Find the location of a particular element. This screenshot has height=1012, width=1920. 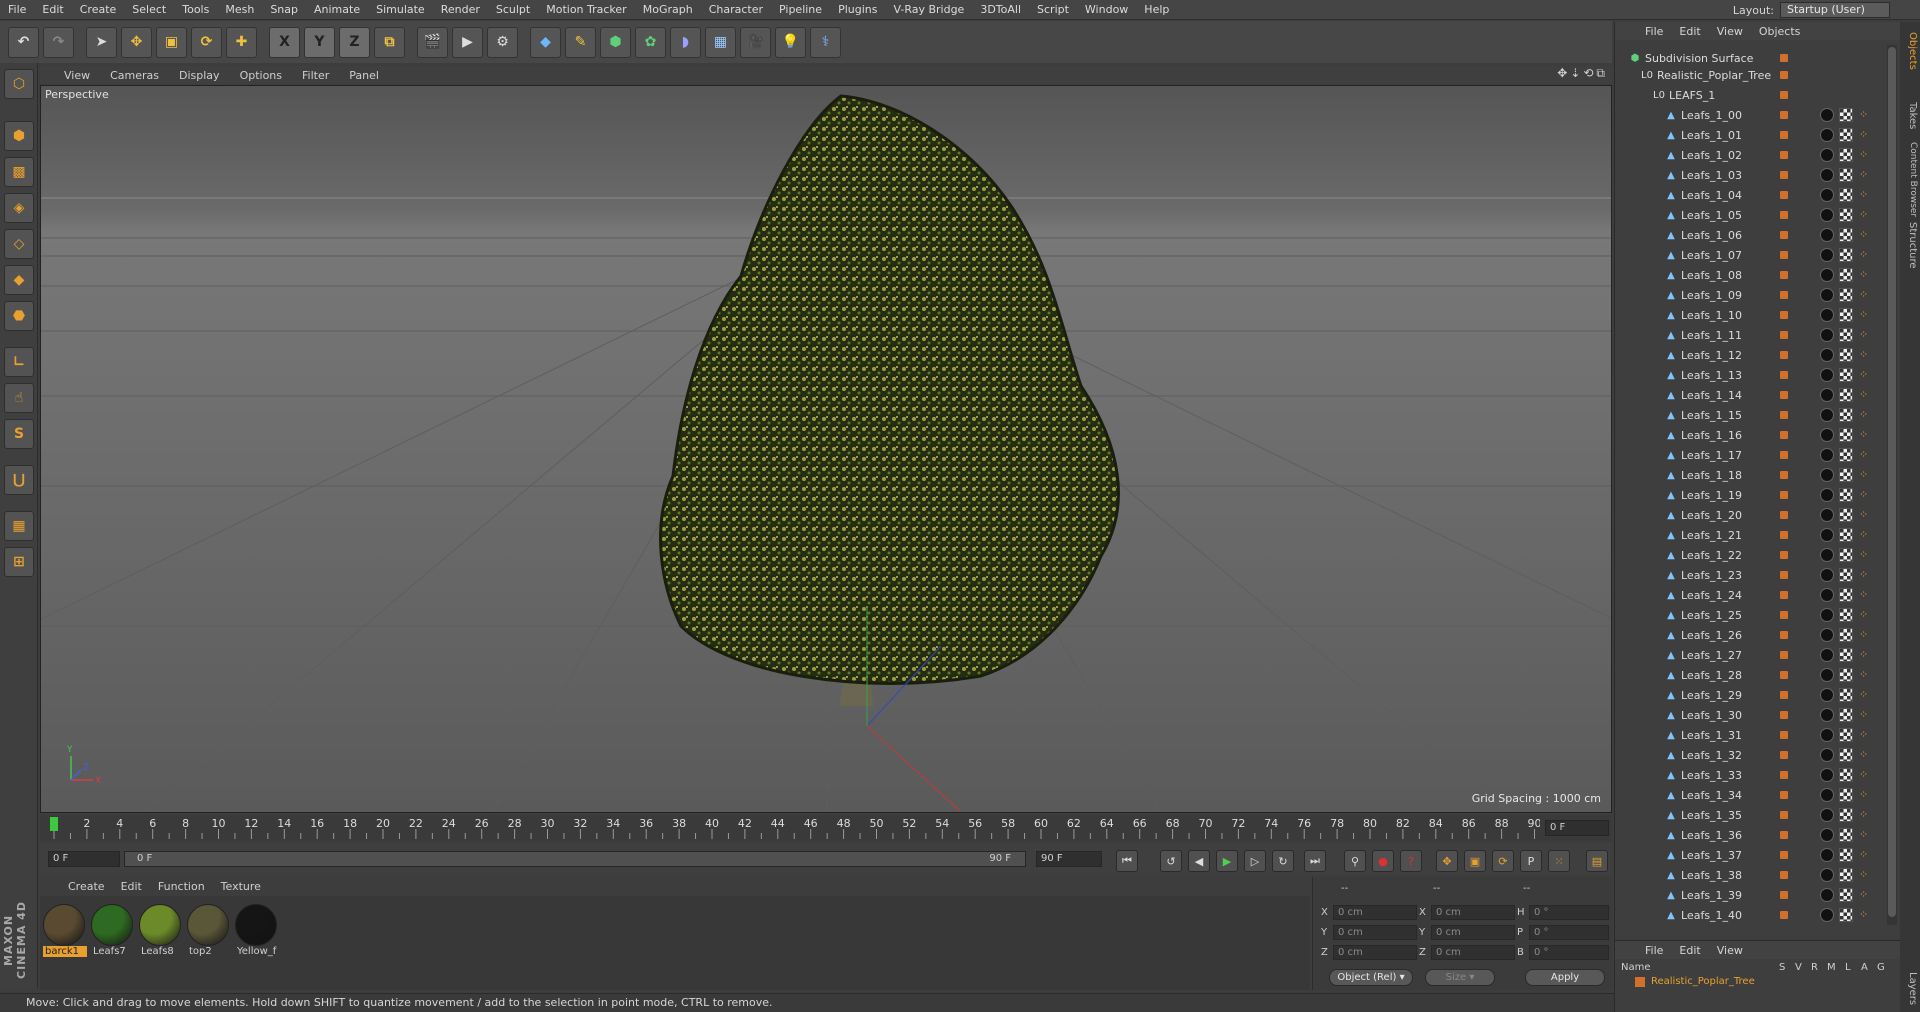

material-menu-edit: Edit is located at coordinates (131, 886).